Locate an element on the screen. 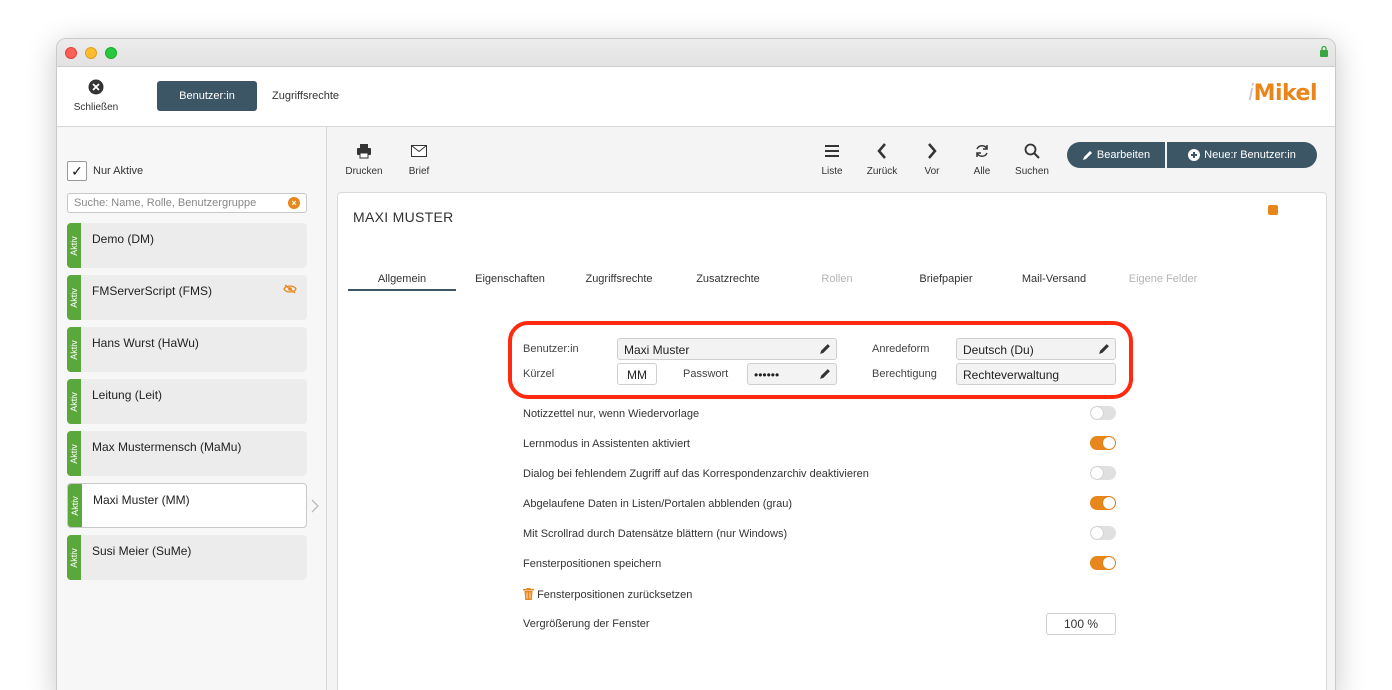  forward-button: Vor is located at coordinates (932, 159).